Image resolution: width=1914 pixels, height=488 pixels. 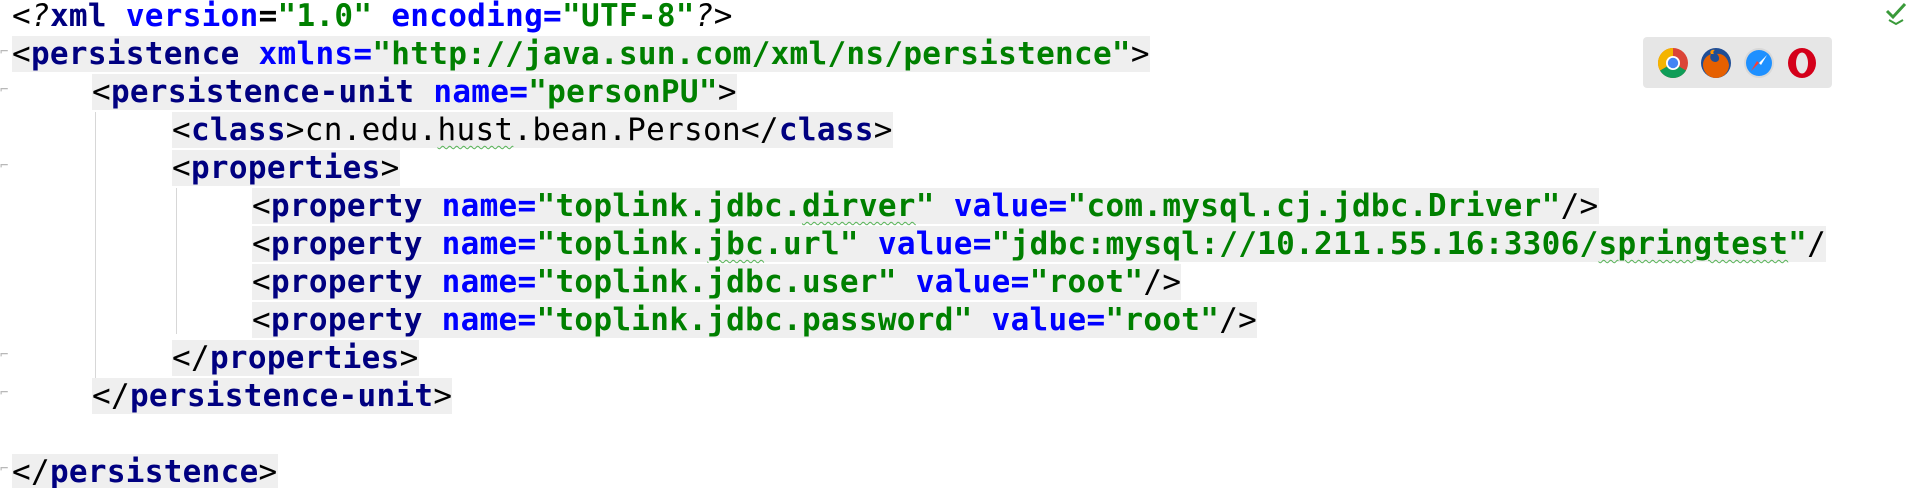 What do you see at coordinates (1716, 63) in the screenshot?
I see `firefox-icon` at bounding box center [1716, 63].